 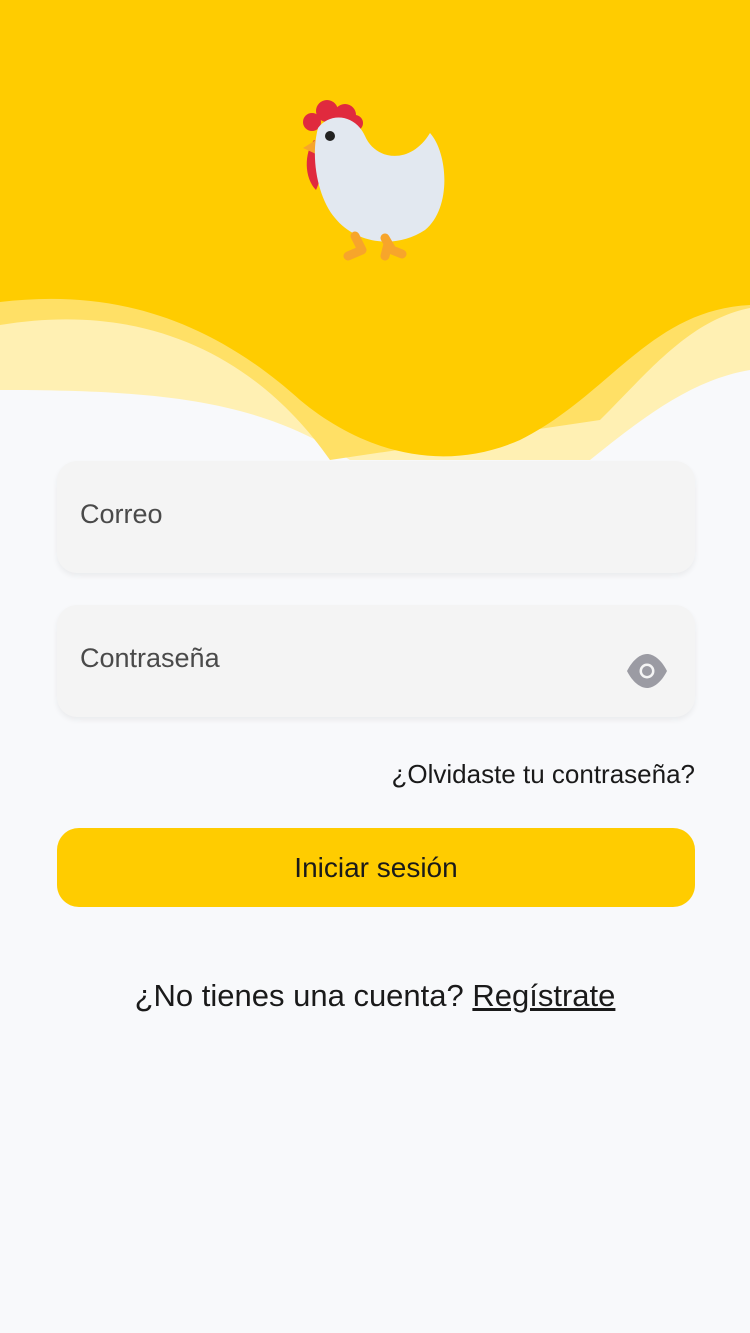 I want to click on signup-prompt: ¿No tienes una cuenta? Regístrate, so click(x=375, y=996).